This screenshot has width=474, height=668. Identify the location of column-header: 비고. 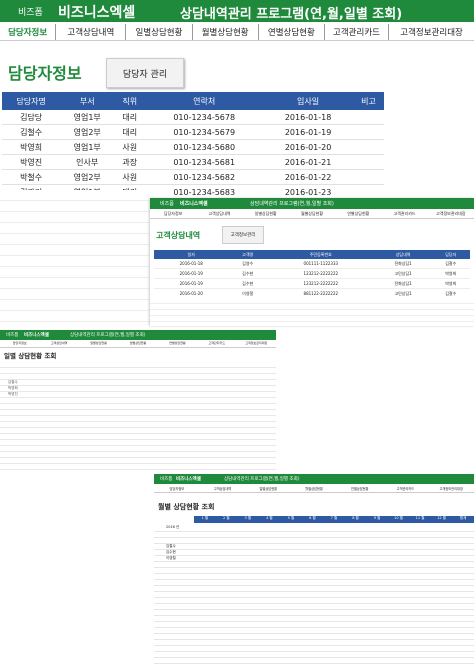
(368, 101).